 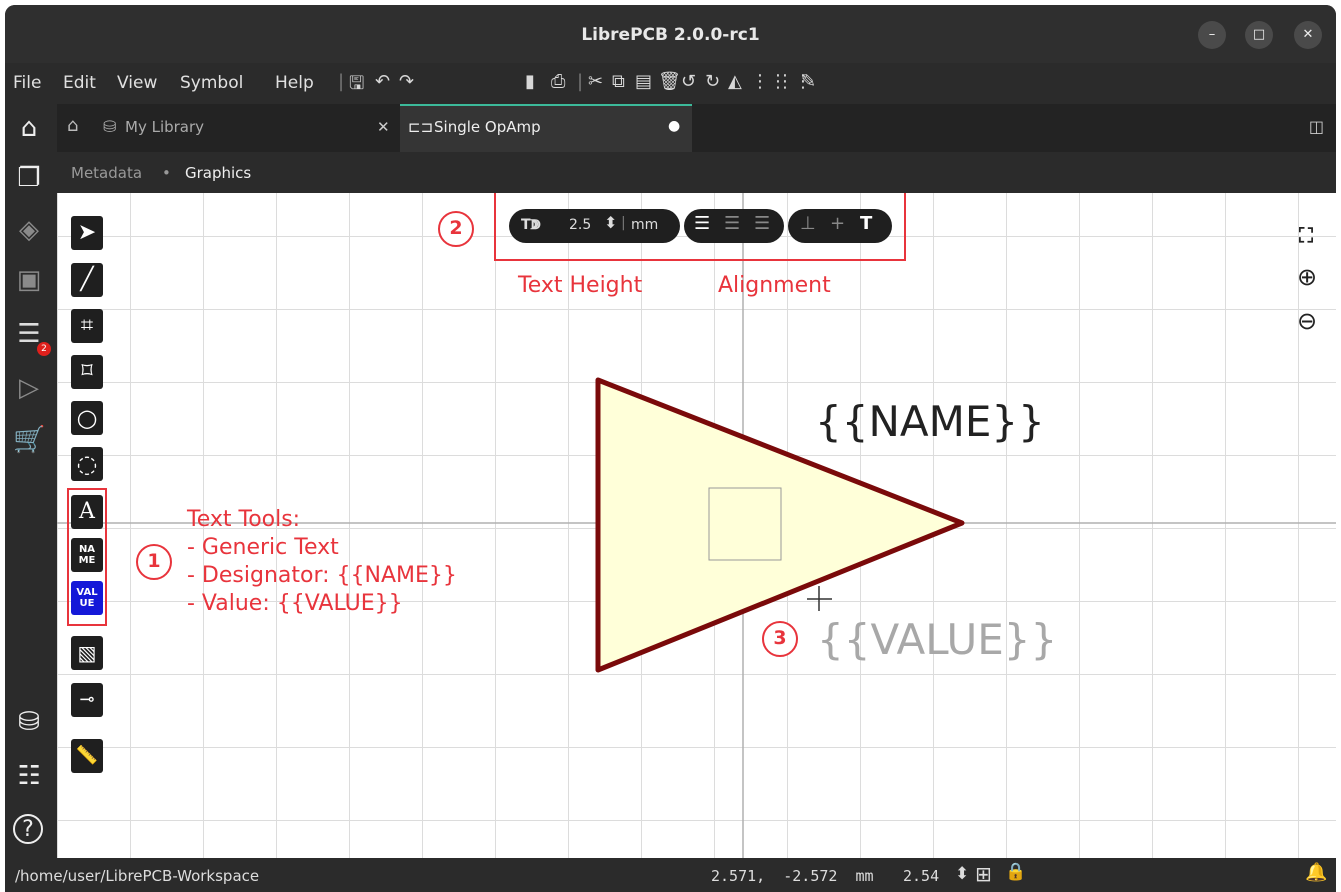 I want to click on database-icon: ⛁, so click(x=29, y=722).